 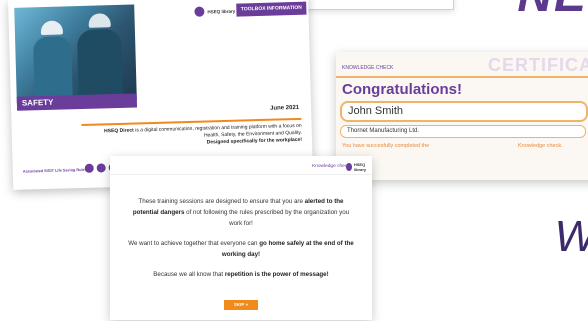 I want to click on completion-text: You have succesfully completed the, so click(x=386, y=146).